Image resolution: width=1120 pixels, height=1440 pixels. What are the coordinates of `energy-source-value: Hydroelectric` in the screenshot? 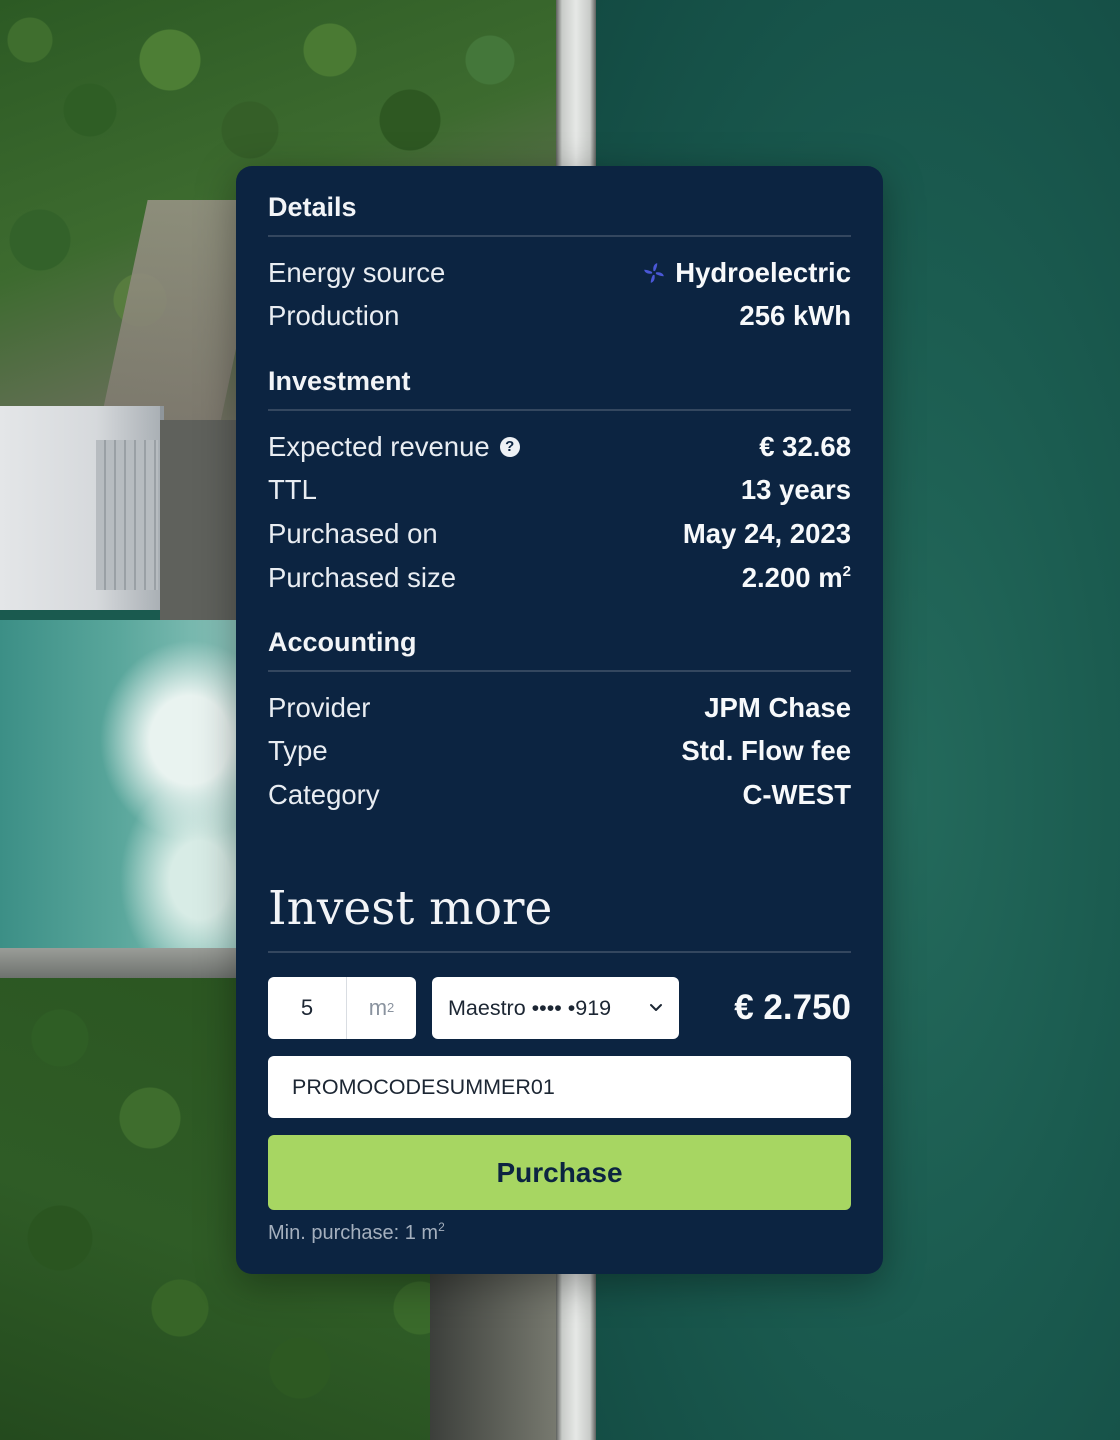 It's located at (763, 272).